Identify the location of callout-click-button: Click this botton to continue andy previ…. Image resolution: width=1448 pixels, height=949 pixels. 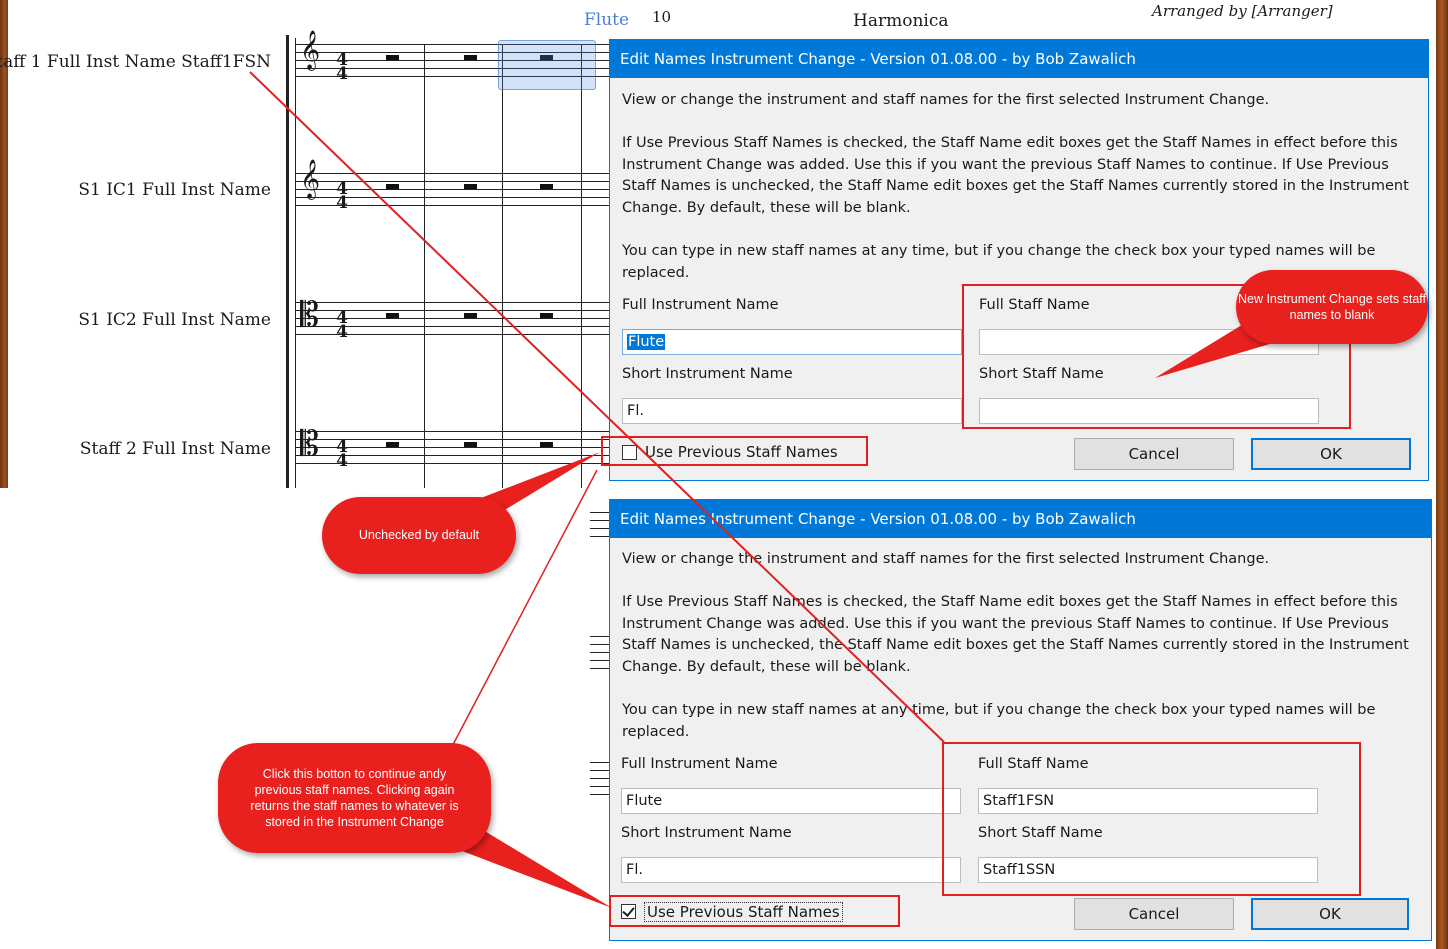
(354, 798).